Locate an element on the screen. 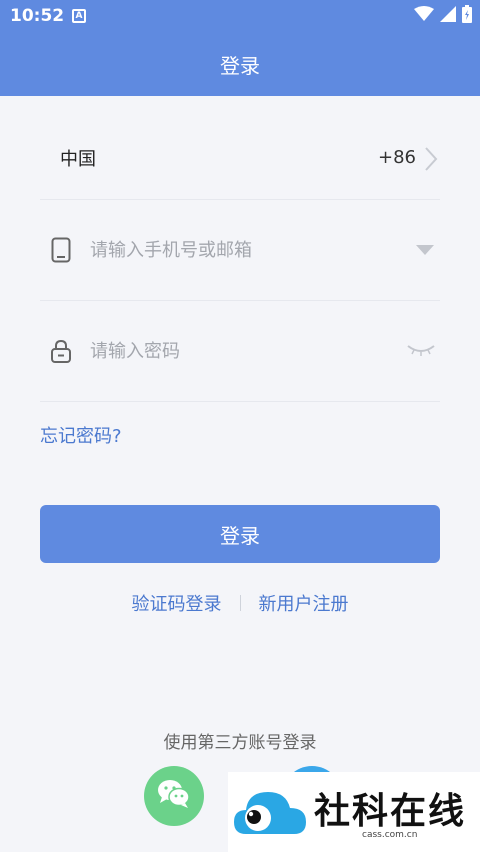  chevron-right-icon is located at coordinates (431, 160).